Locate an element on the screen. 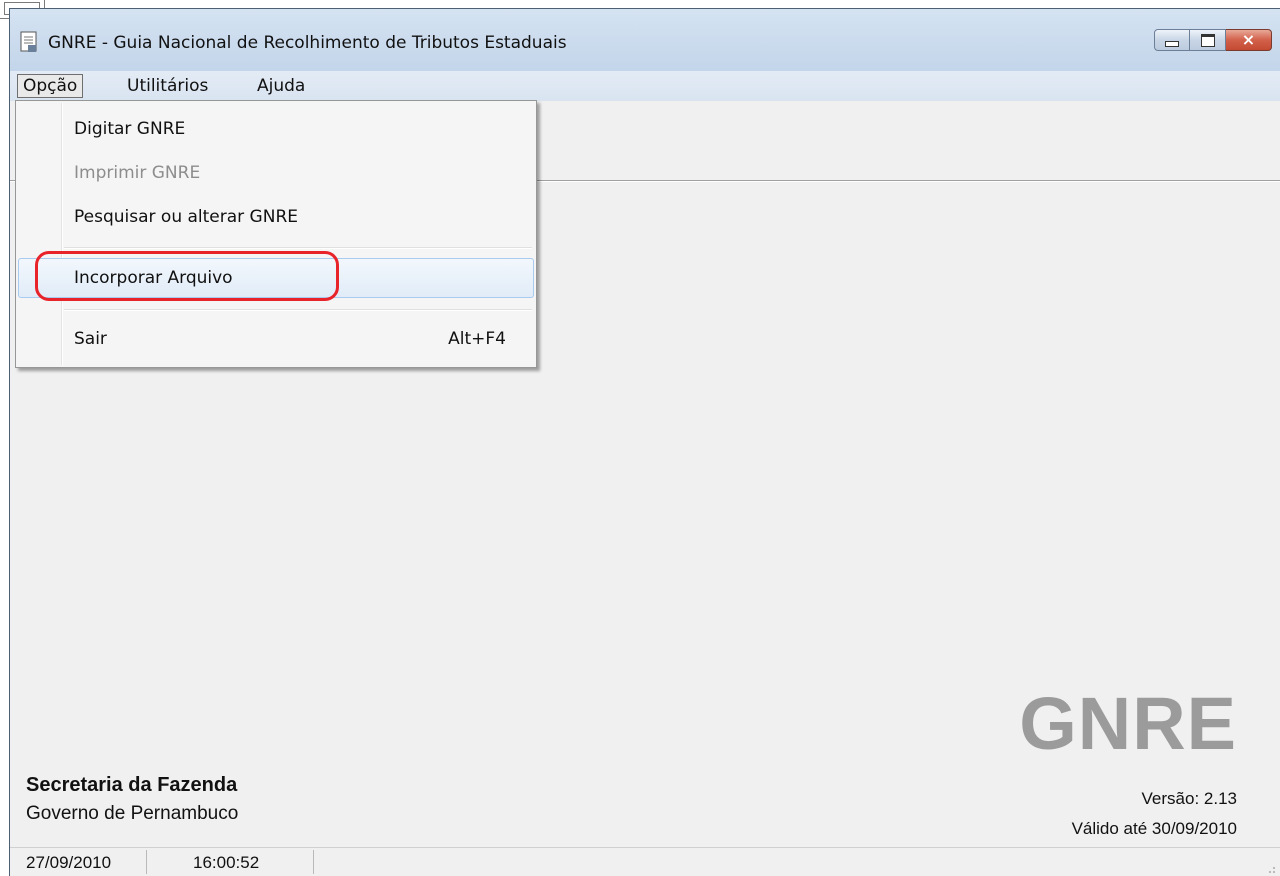  menu-item-label: Sair is located at coordinates (90, 339).